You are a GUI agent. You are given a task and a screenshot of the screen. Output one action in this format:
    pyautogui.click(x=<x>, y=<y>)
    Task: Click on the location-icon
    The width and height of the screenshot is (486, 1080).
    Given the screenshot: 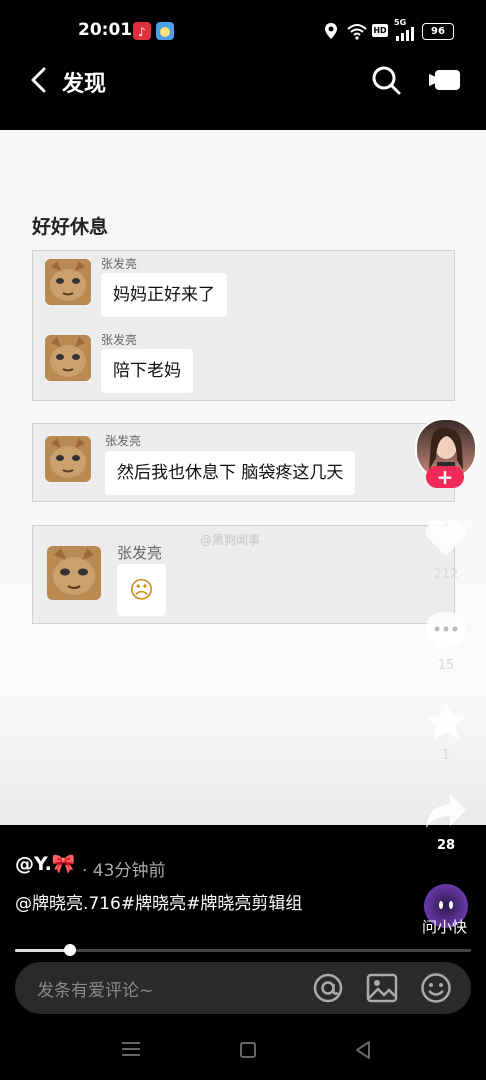 What is the action you would take?
    pyautogui.click(x=331, y=33)
    